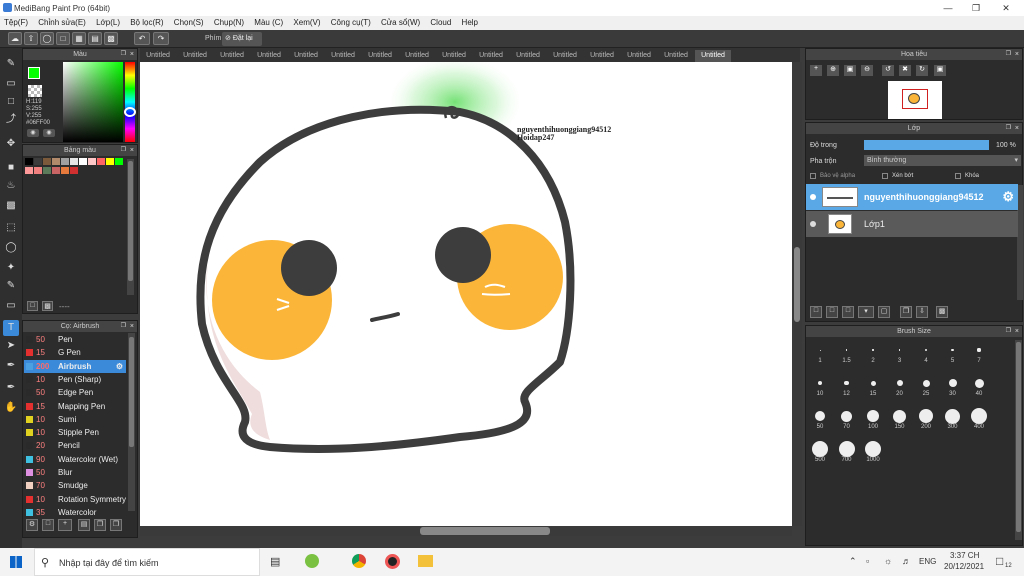  Describe the element at coordinates (11, 102) in the screenshot. I see `rectangle-tool-icon: □` at that location.